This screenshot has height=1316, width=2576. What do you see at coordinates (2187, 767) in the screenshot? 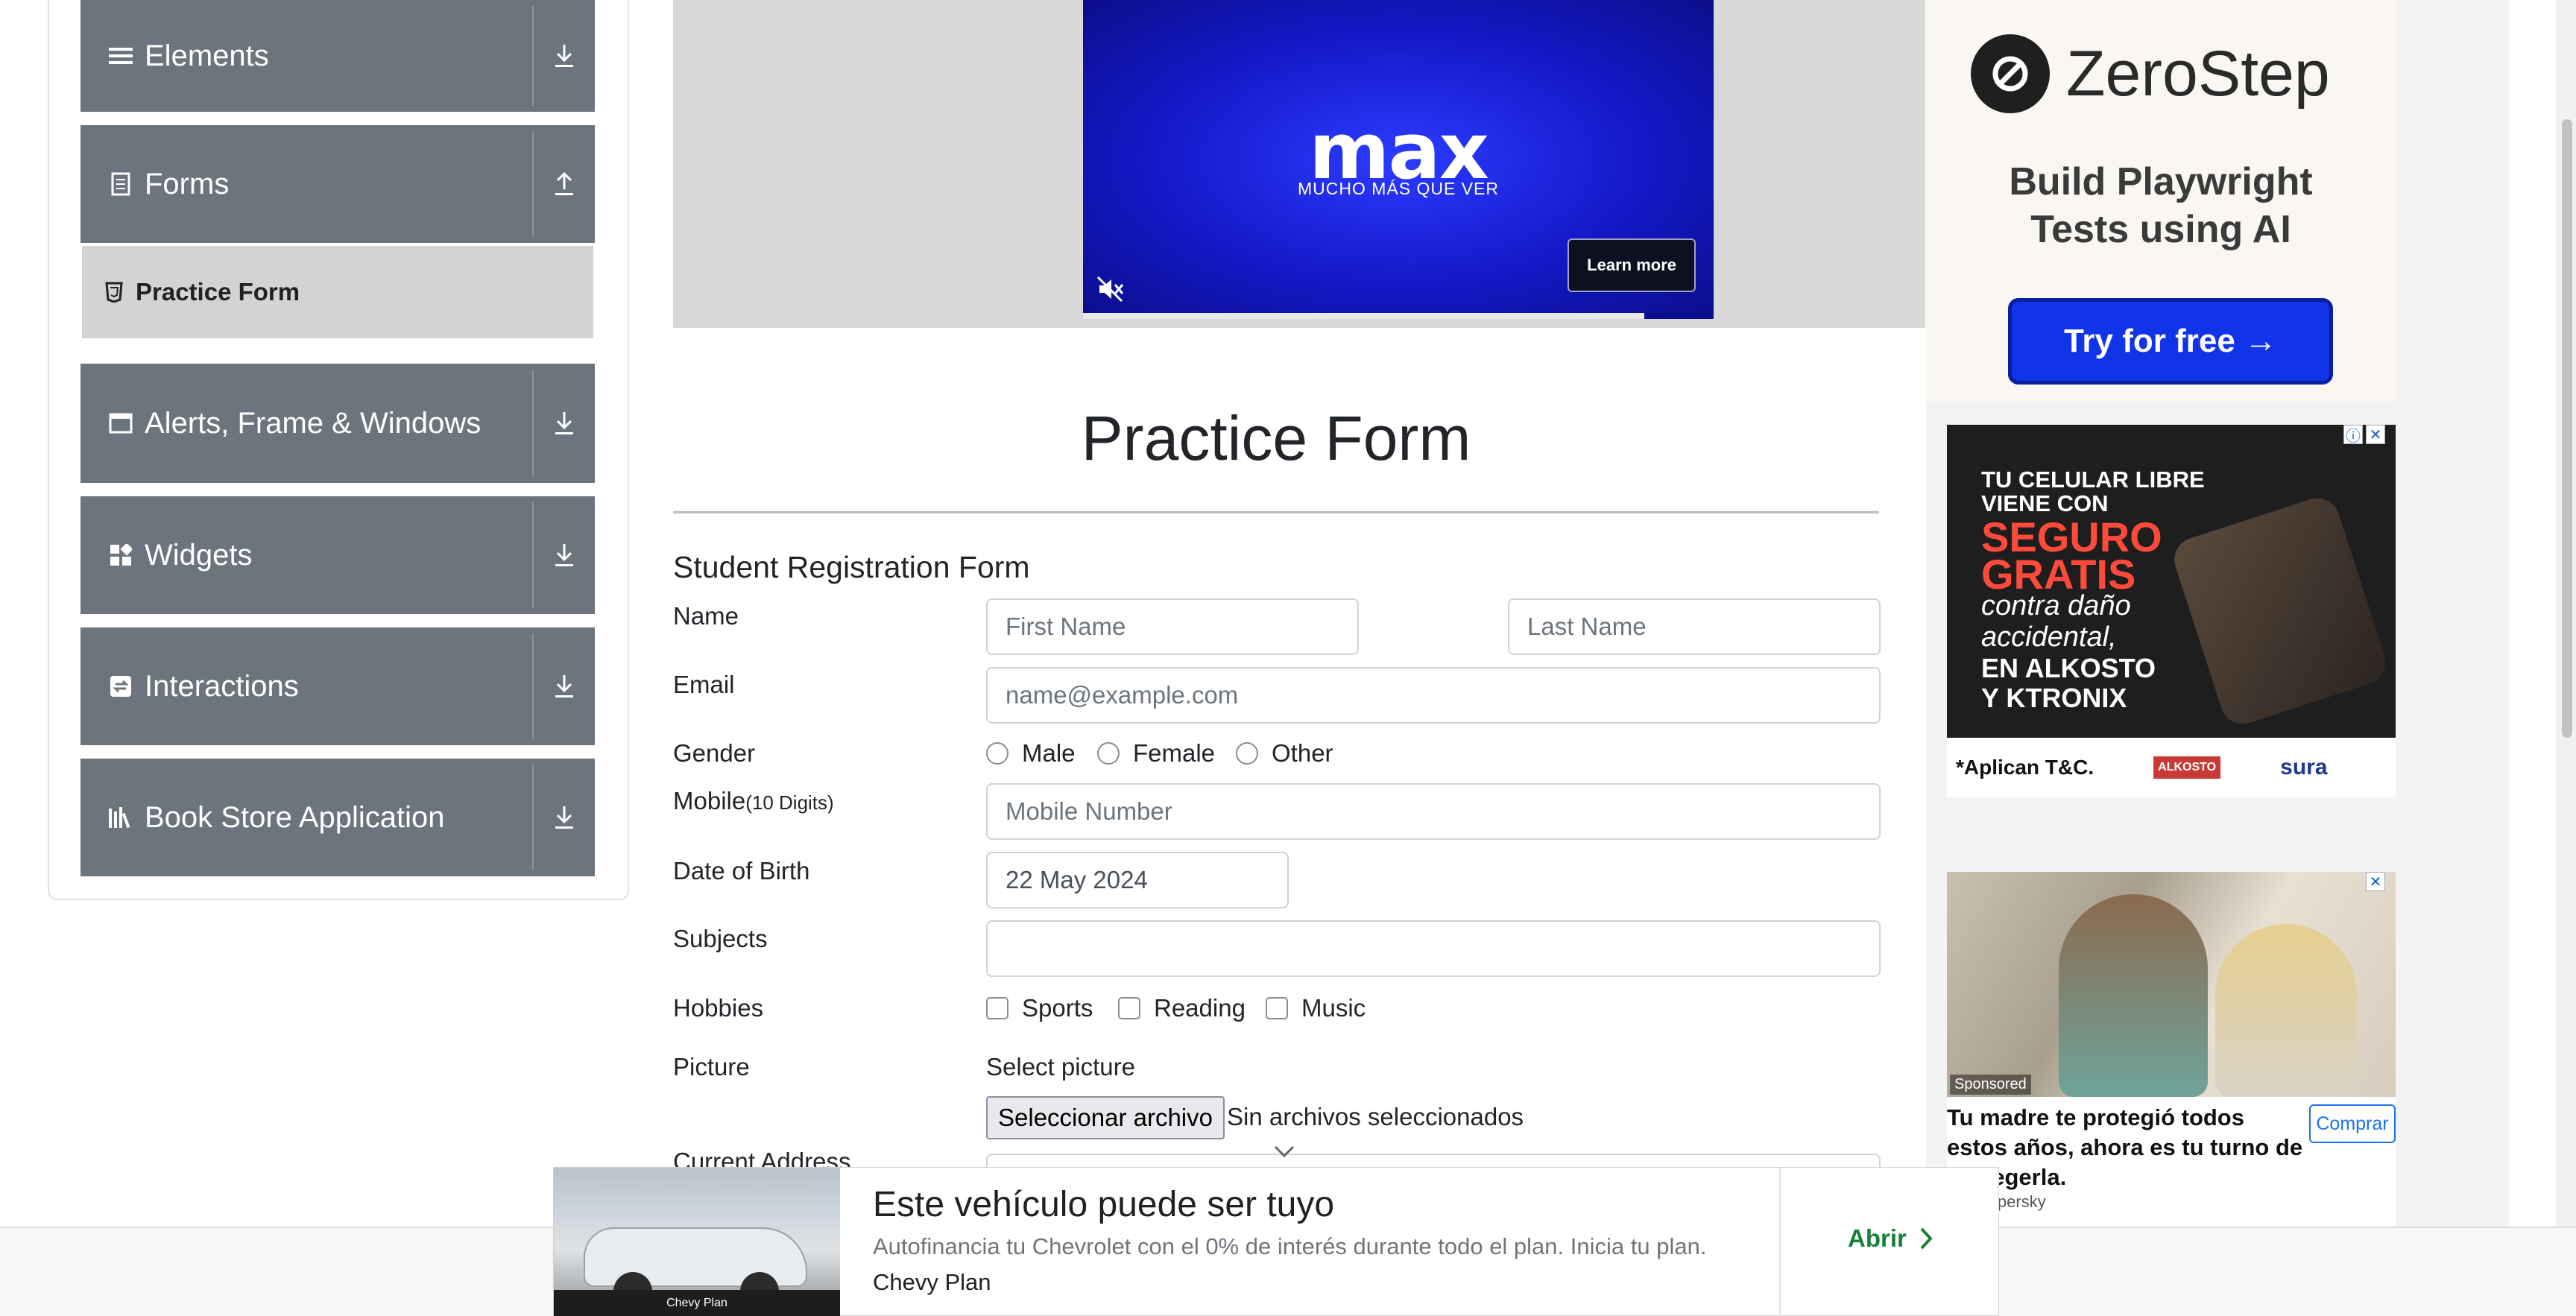
I see `alkosto-logo: ALKOSTO` at bounding box center [2187, 767].